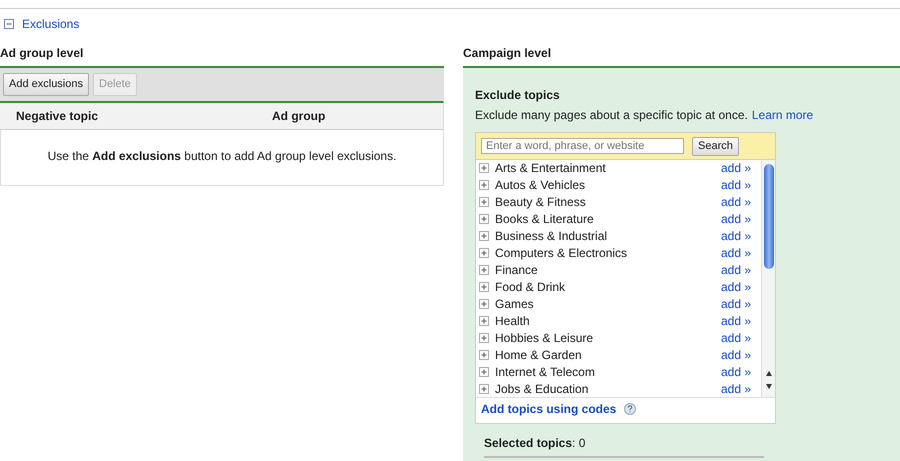 The height and width of the screenshot is (461, 900). Describe the element at coordinates (715, 146) in the screenshot. I see `search-button: Search` at that location.